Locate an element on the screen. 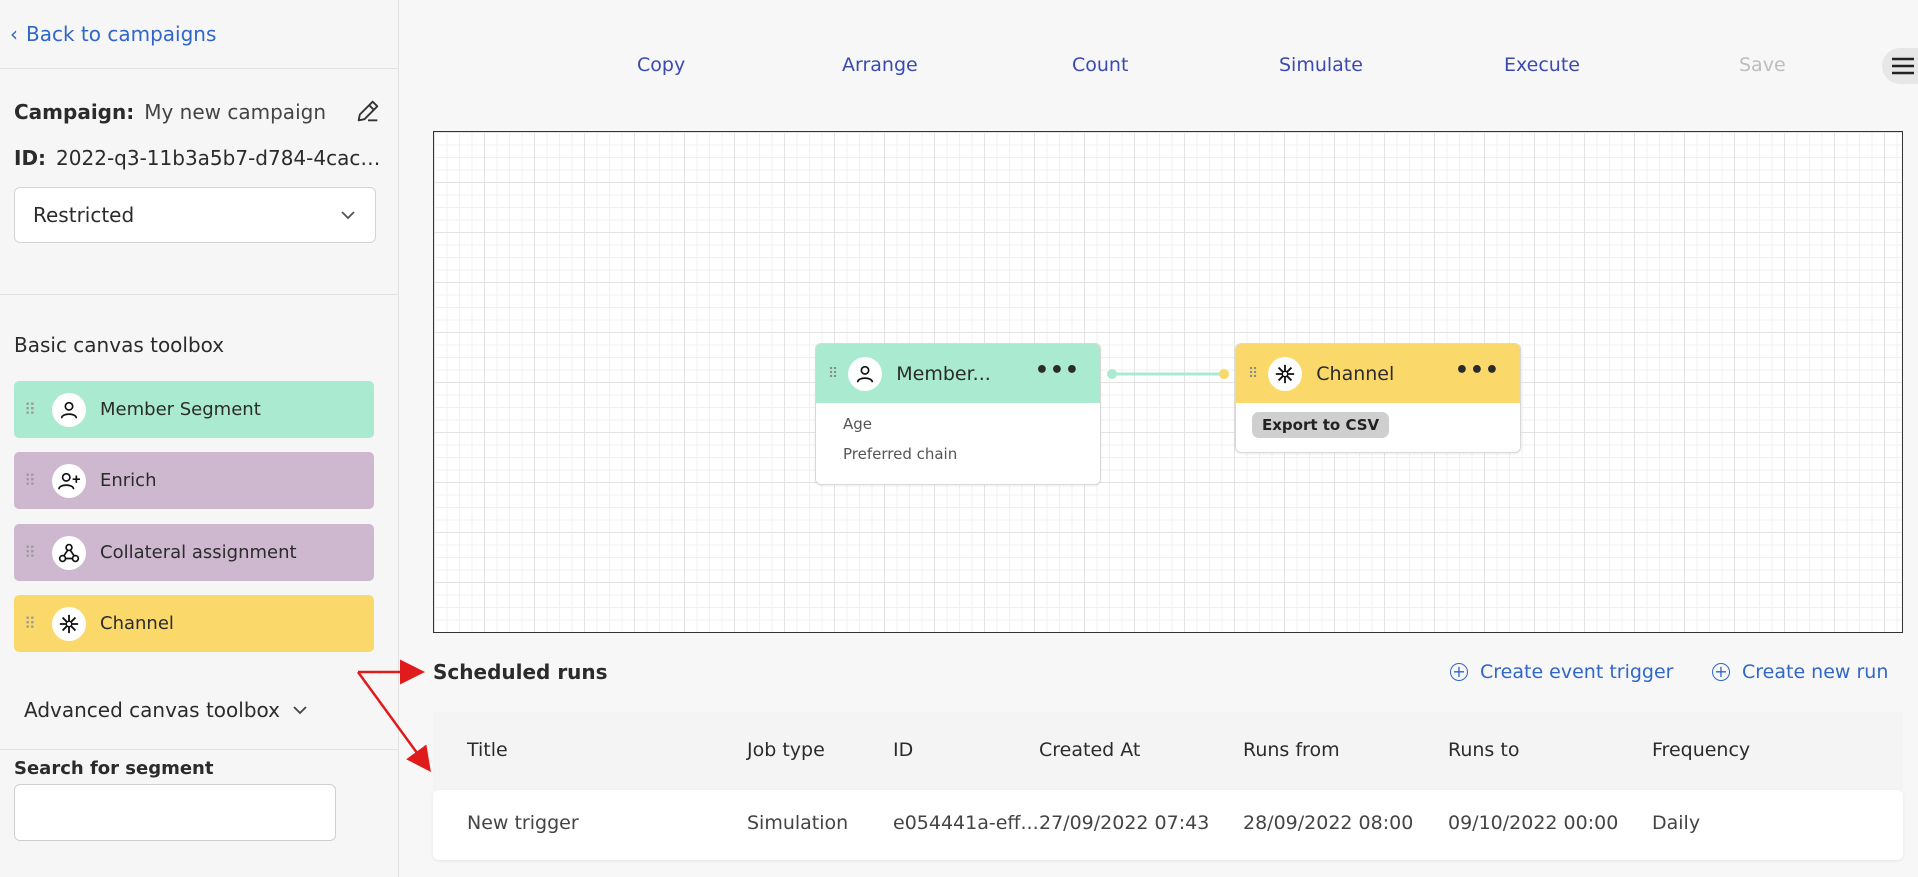 Image resolution: width=1918 pixels, height=877 pixels. column-header: Job type is located at coordinates (786, 750).